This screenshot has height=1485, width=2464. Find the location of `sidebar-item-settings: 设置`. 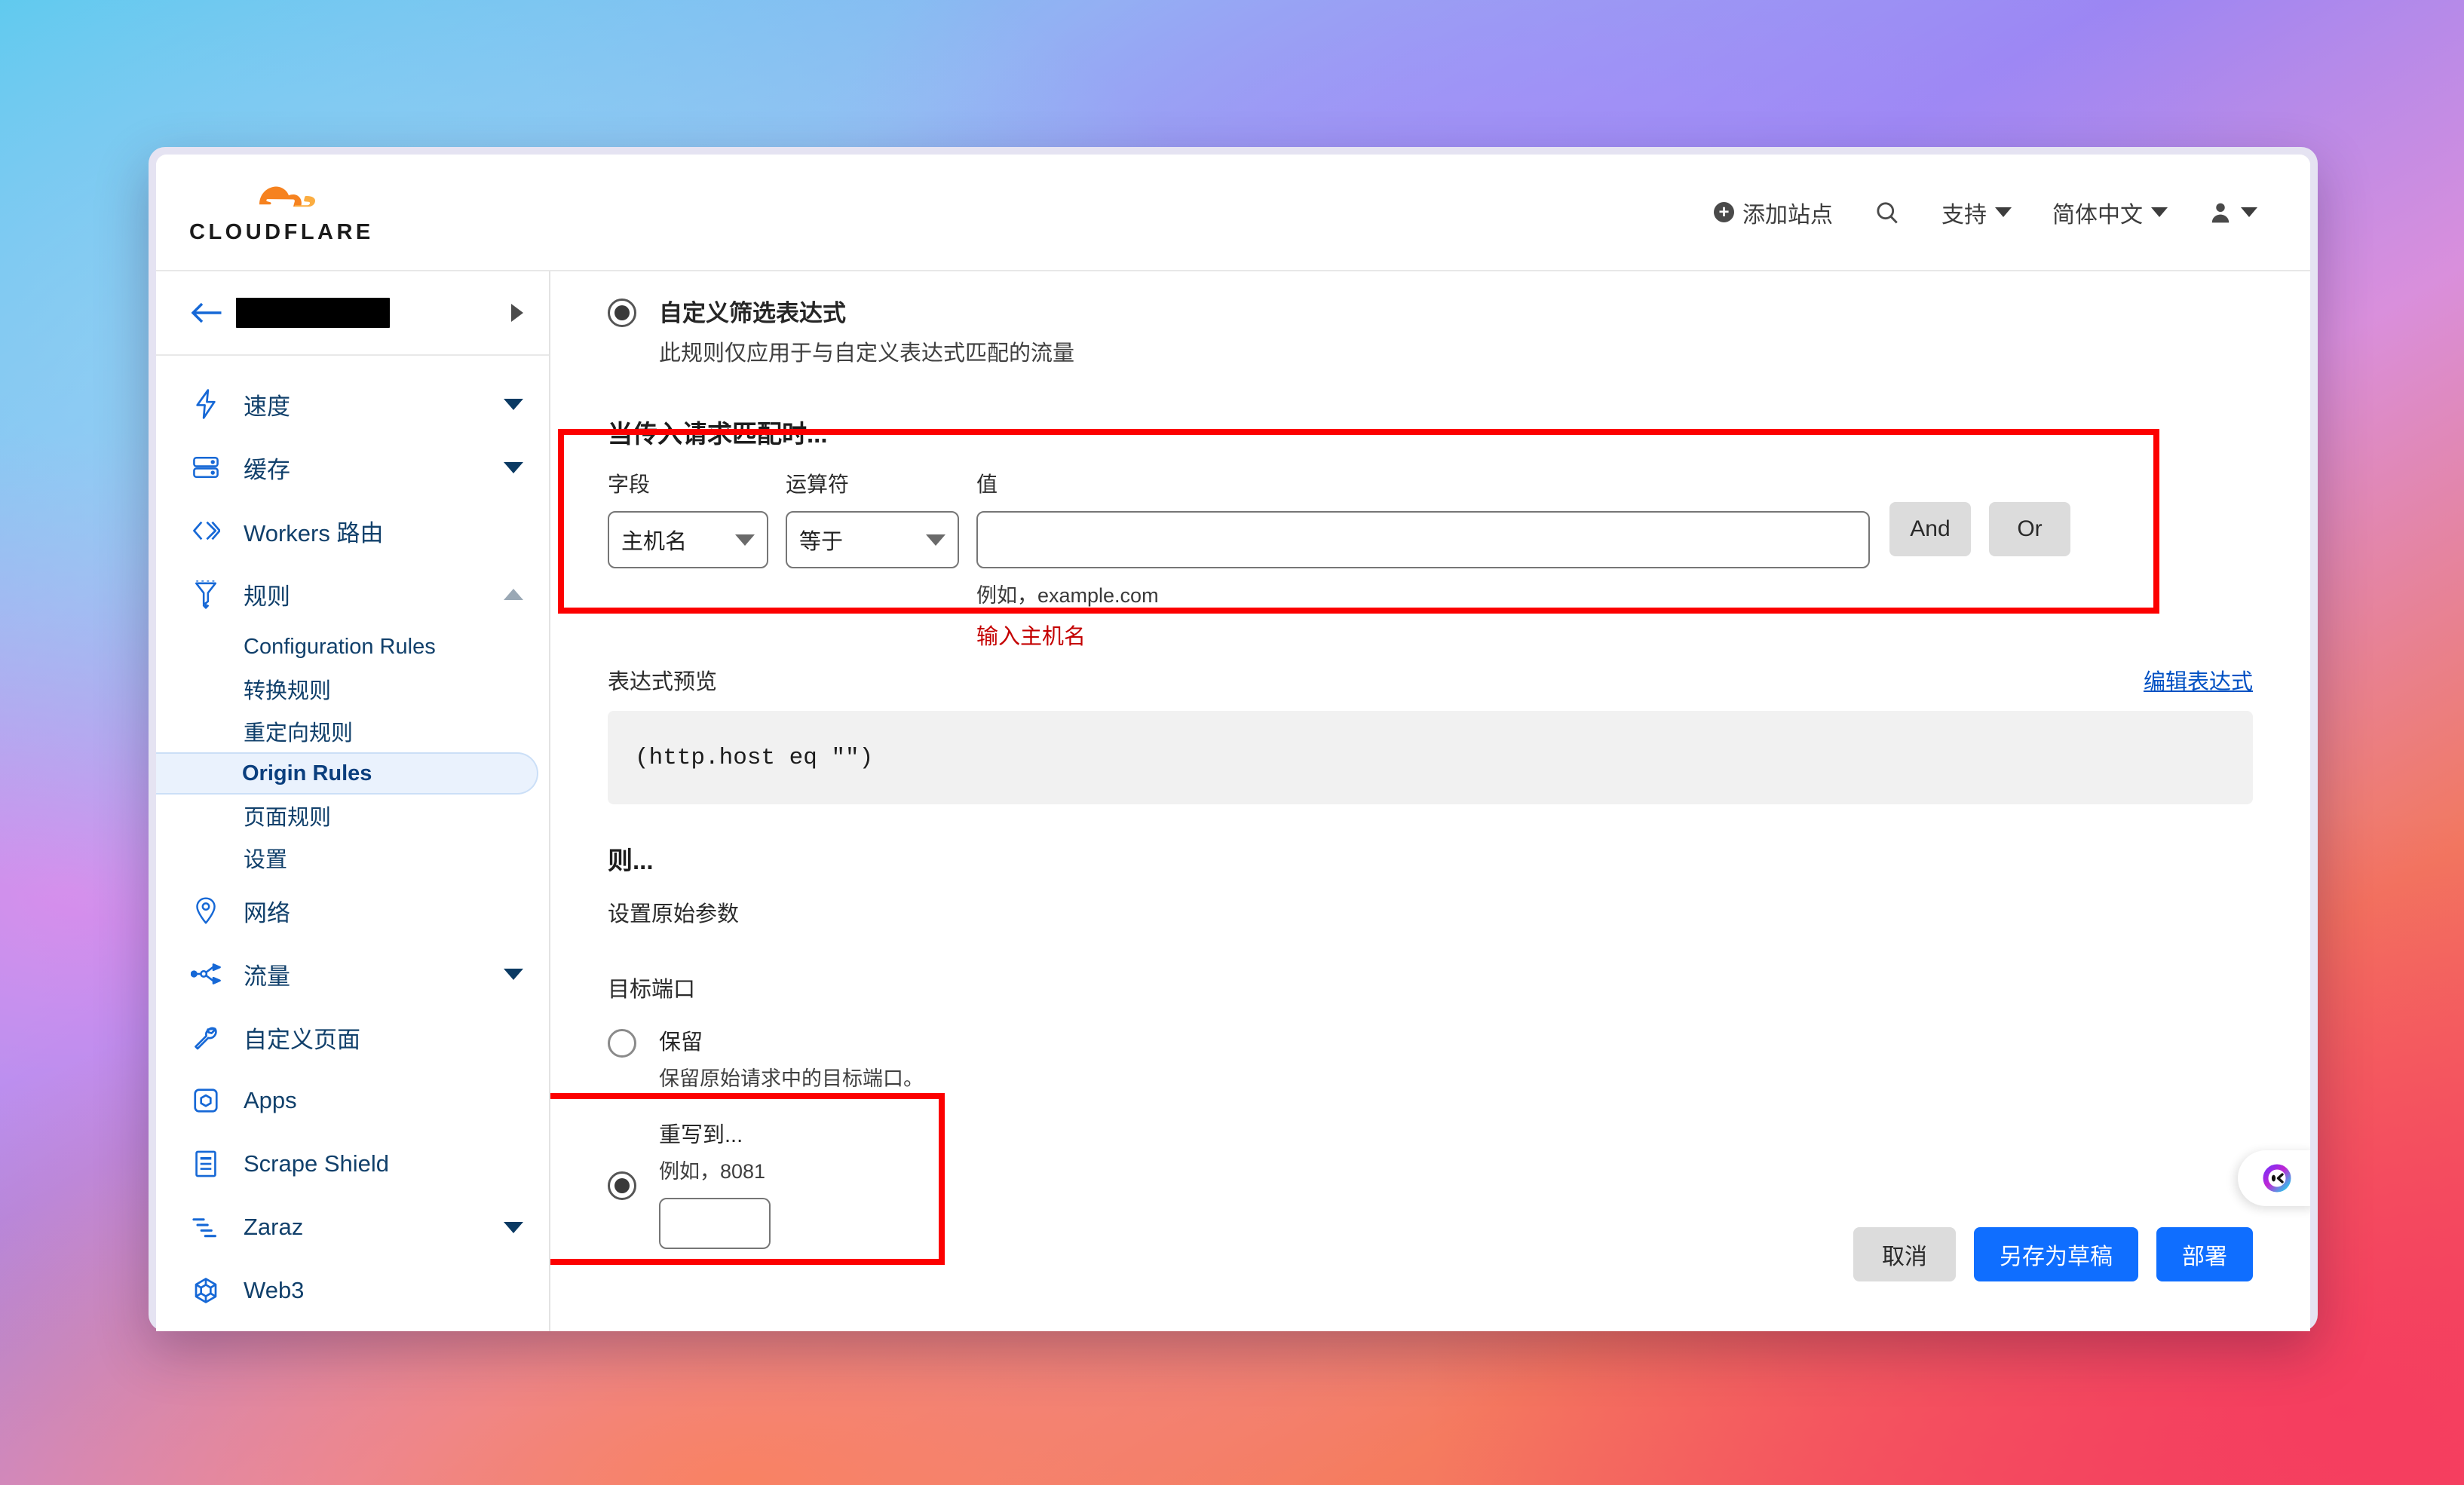

sidebar-item-settings: 设置 is located at coordinates (347, 858).